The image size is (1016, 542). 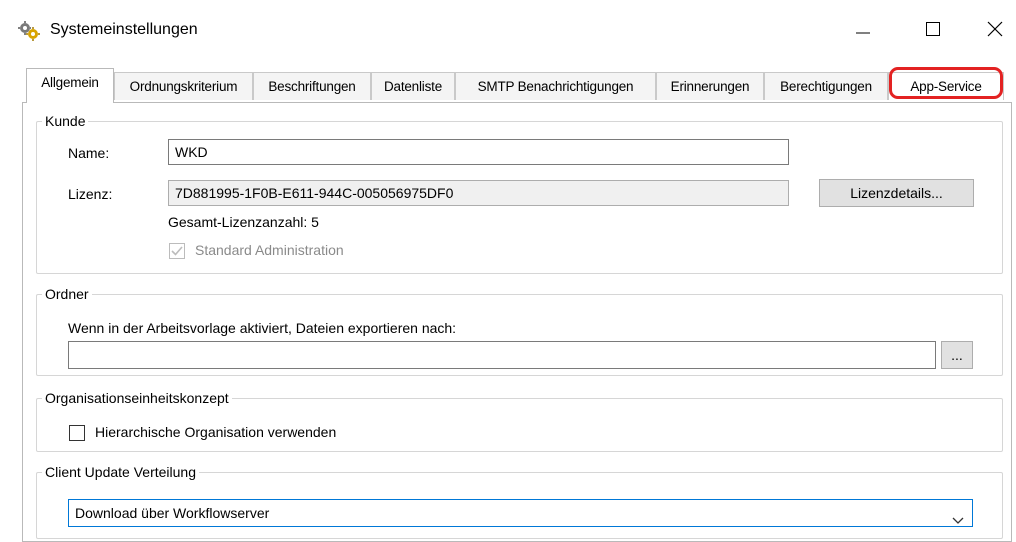 What do you see at coordinates (502, 355) in the screenshot?
I see `export-path-field` at bounding box center [502, 355].